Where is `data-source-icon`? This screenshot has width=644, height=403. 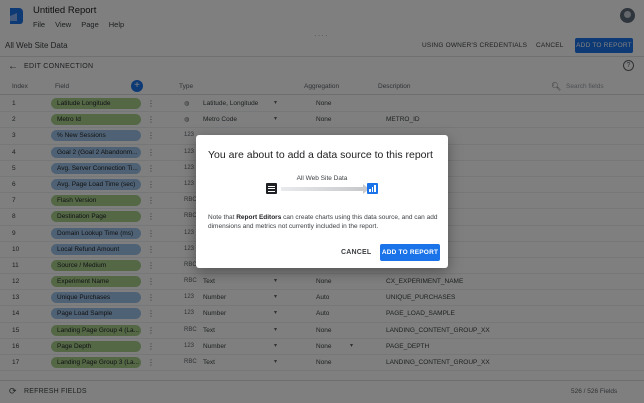
data-source-icon is located at coordinates (271, 188).